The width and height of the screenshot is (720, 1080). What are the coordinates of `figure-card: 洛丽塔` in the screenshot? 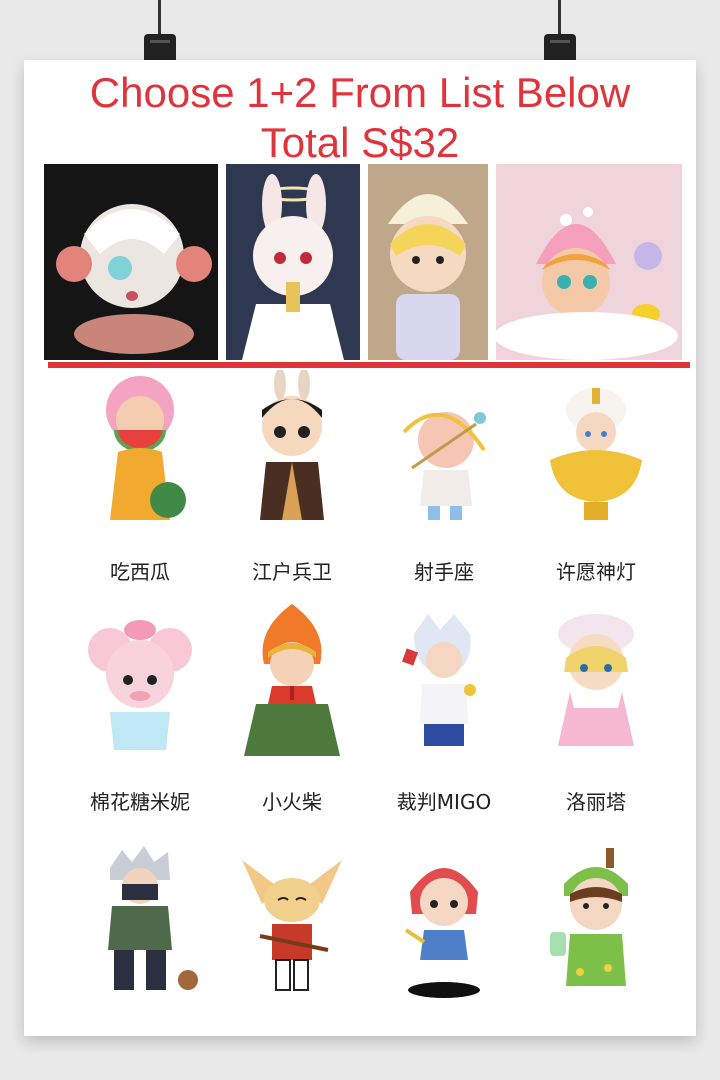 It's located at (596, 720).